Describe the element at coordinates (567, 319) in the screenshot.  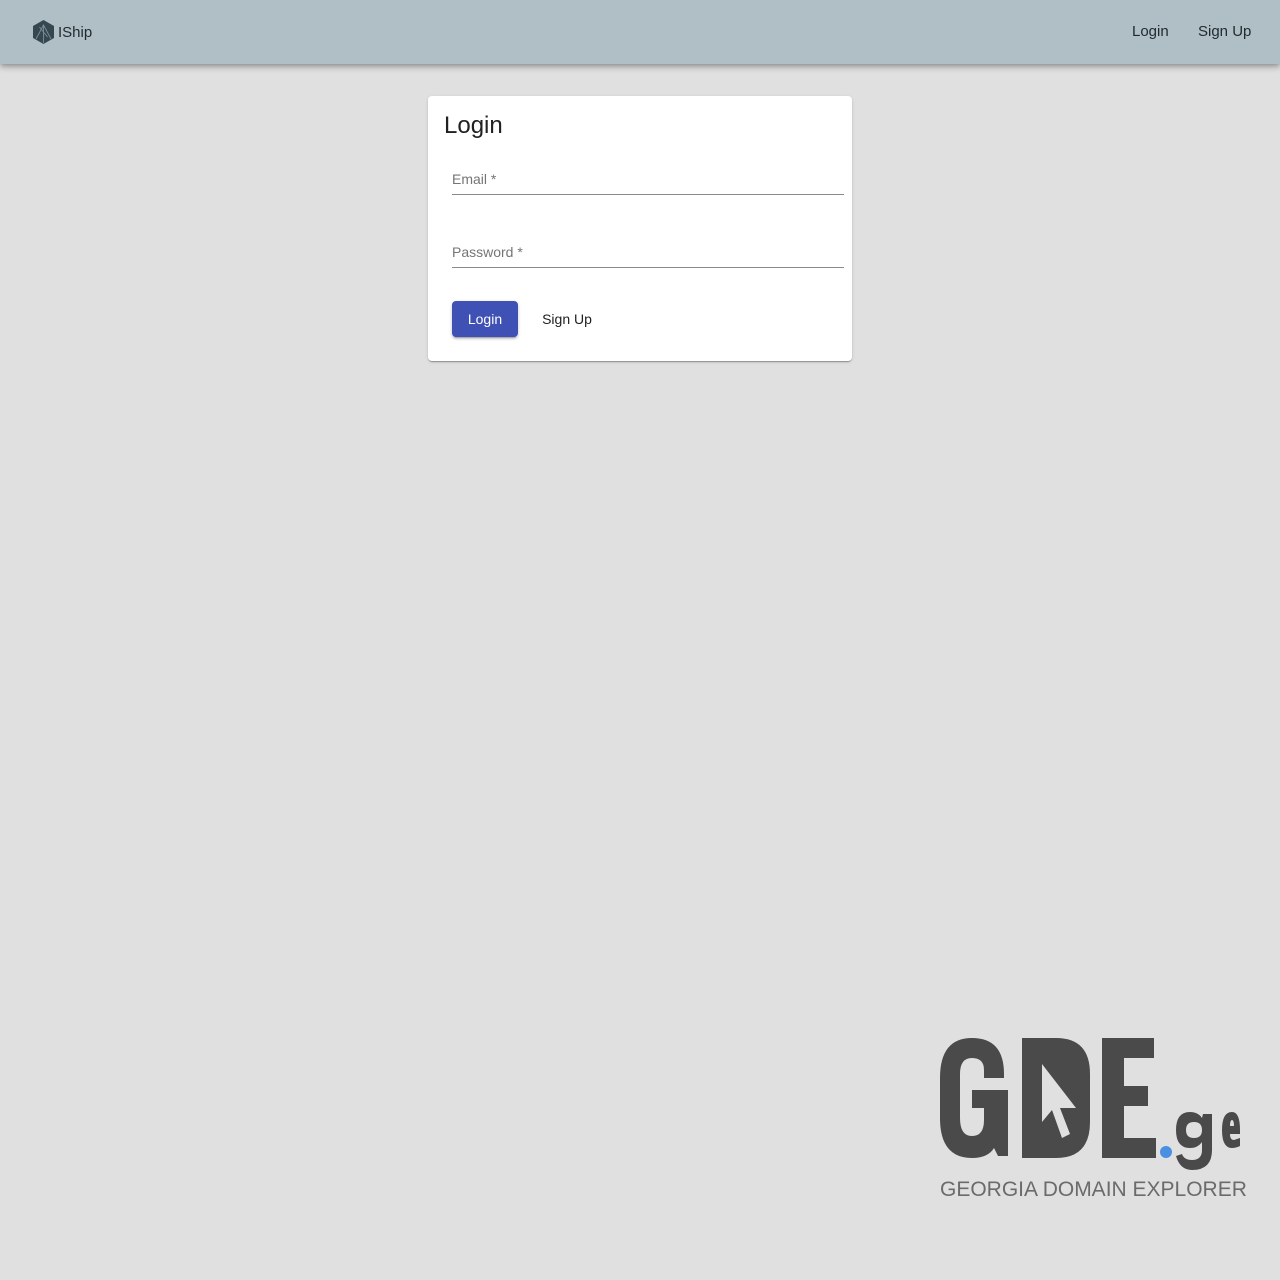
I see `signup-button: Sign Up` at that location.